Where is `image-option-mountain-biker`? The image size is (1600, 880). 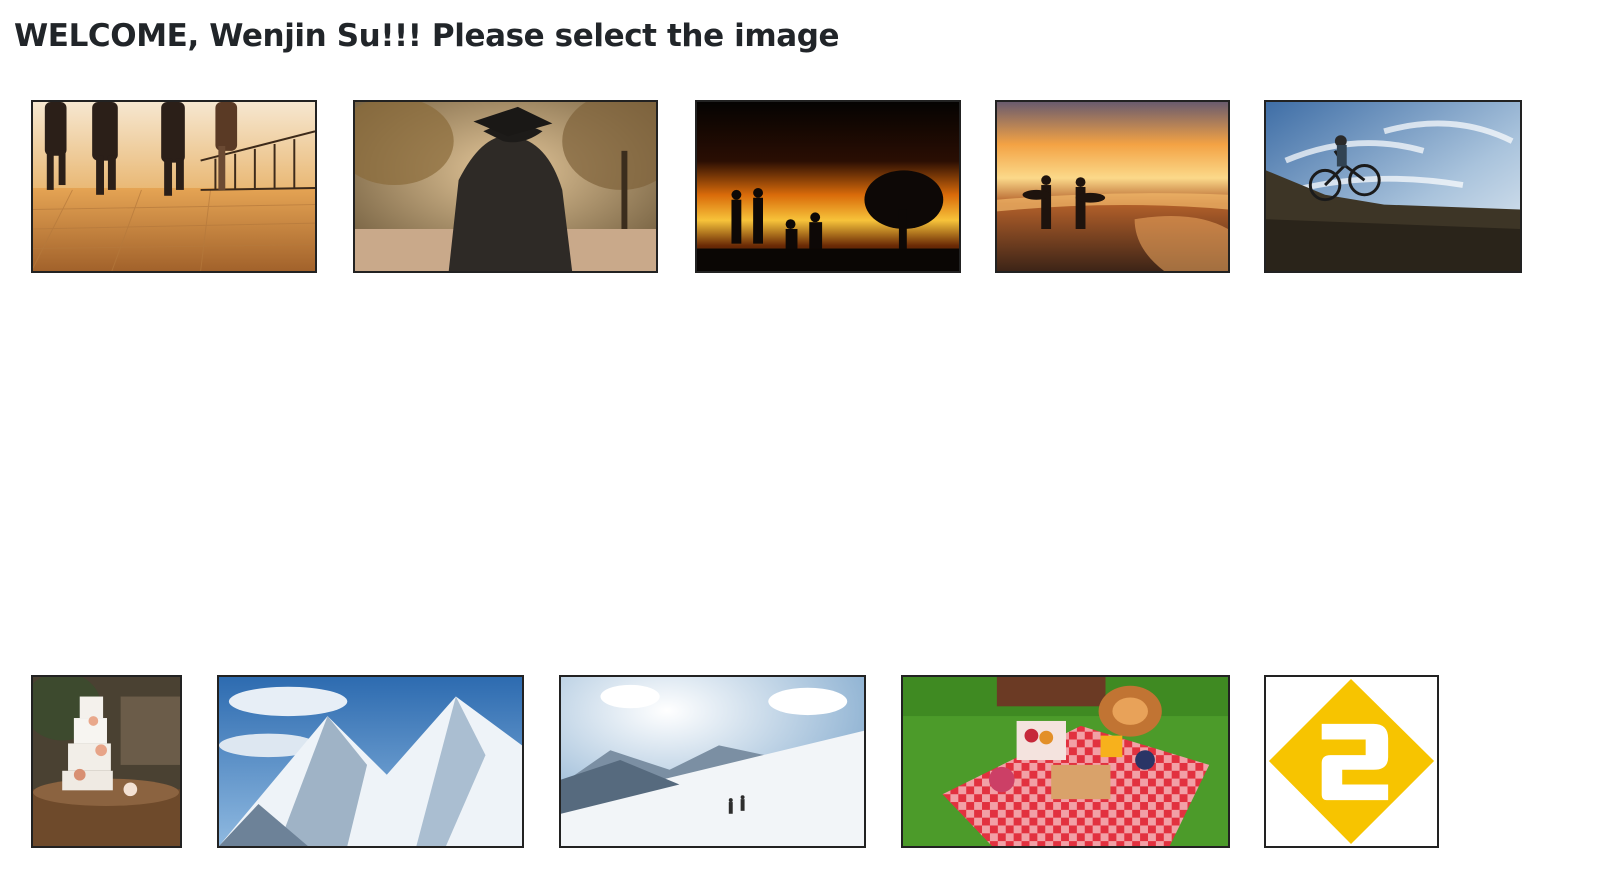 image-option-mountain-biker is located at coordinates (1393, 186).